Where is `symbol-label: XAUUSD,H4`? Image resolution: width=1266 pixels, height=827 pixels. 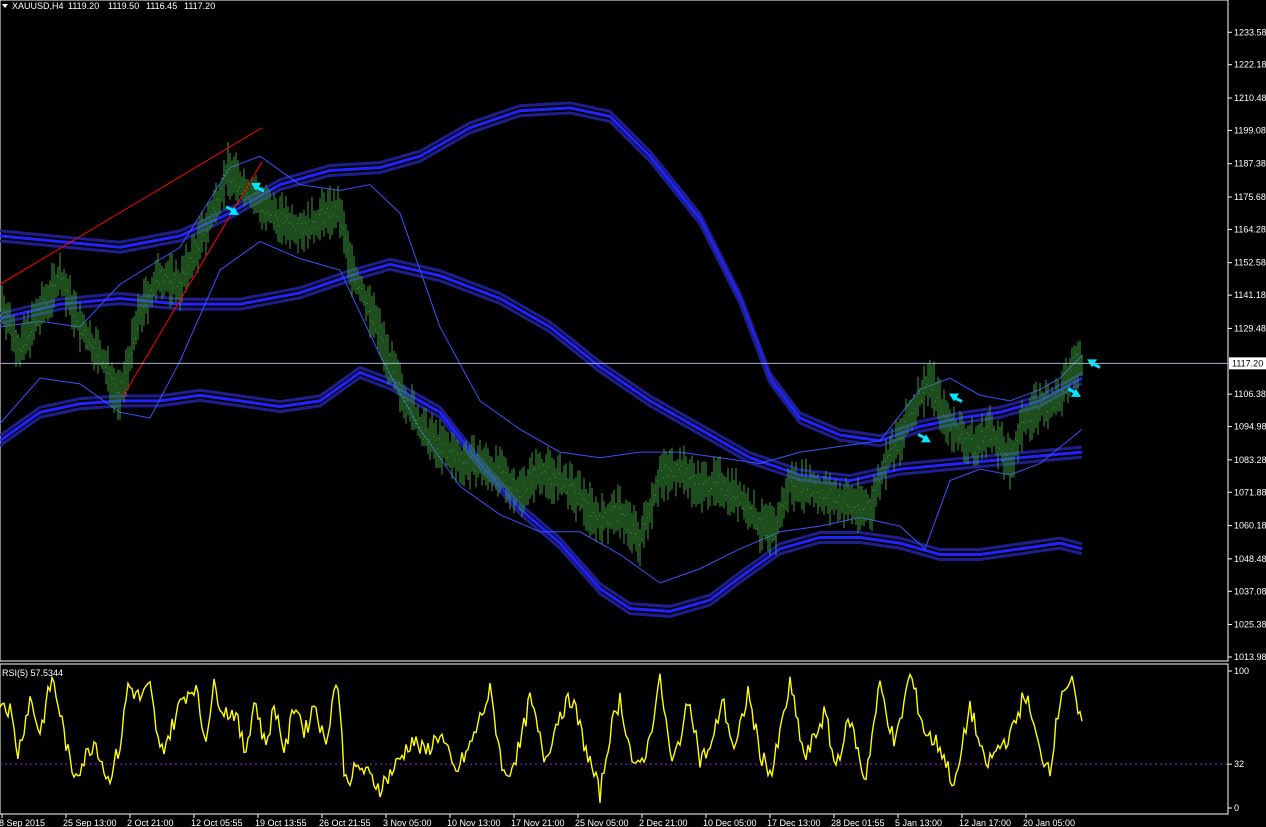
symbol-label: XAUUSD,H4 is located at coordinates (38, 6).